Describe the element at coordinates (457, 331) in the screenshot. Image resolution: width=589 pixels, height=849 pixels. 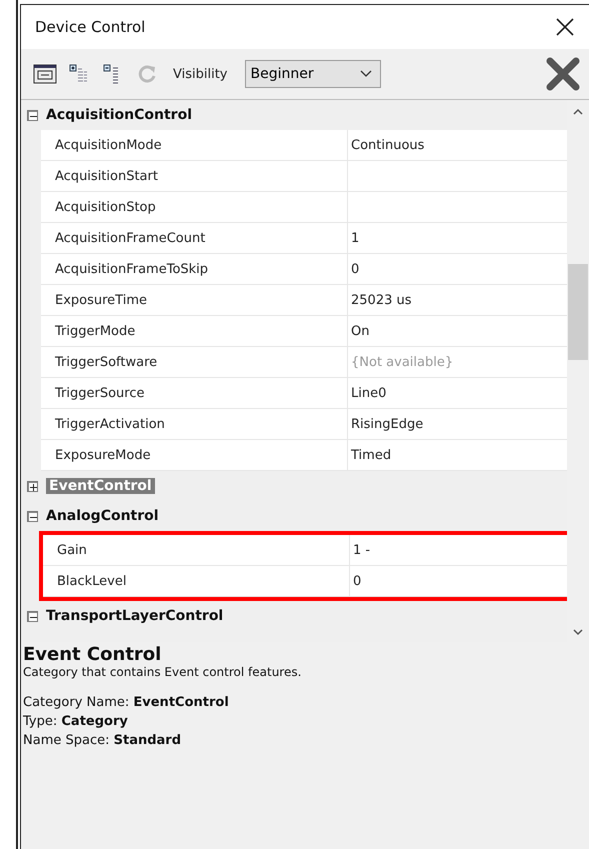
I see `property-value: On` at that location.